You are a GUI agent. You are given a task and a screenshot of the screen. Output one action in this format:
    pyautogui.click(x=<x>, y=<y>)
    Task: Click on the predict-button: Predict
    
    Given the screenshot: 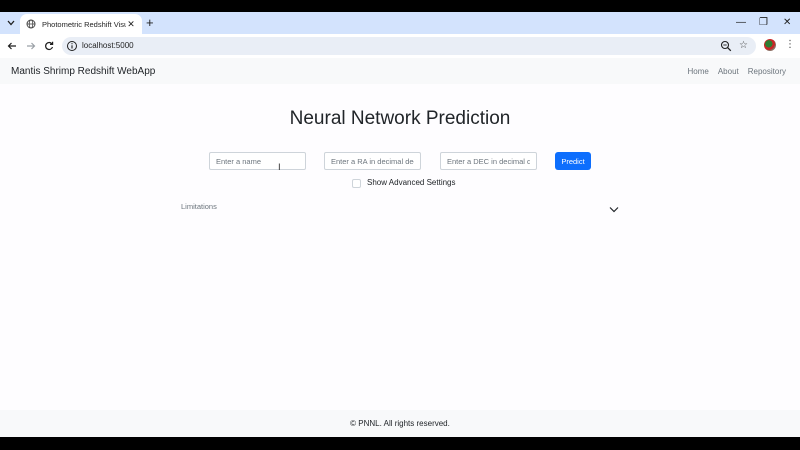 What is the action you would take?
    pyautogui.click(x=573, y=161)
    